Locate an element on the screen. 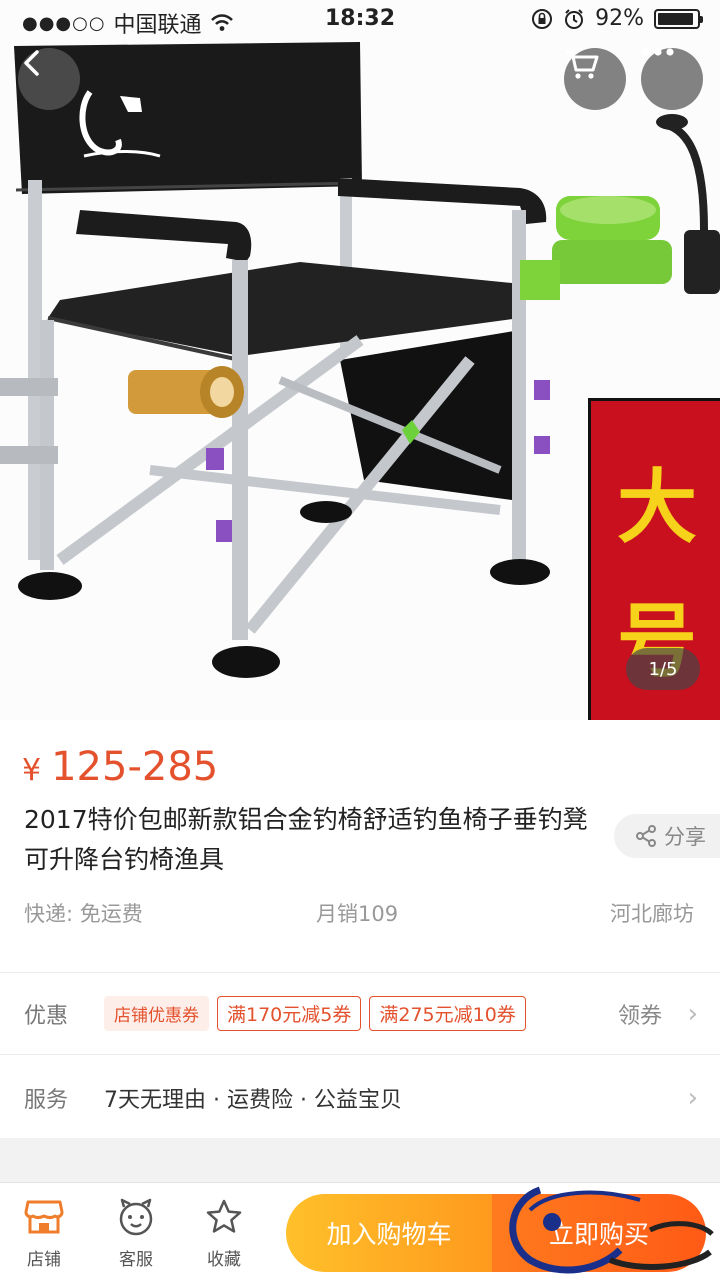 This screenshot has width=720, height=1280. price-range: 125-285 is located at coordinates (135, 767).